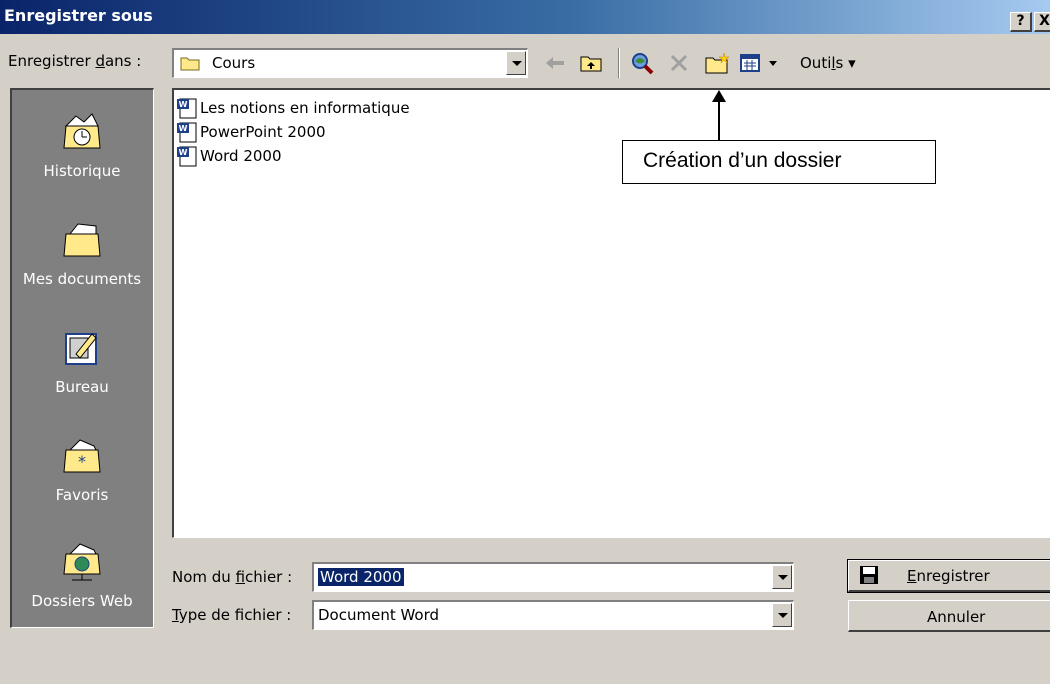 This screenshot has width=1050, height=684. What do you see at coordinates (82, 387) in the screenshot?
I see `place-label: Bureau` at bounding box center [82, 387].